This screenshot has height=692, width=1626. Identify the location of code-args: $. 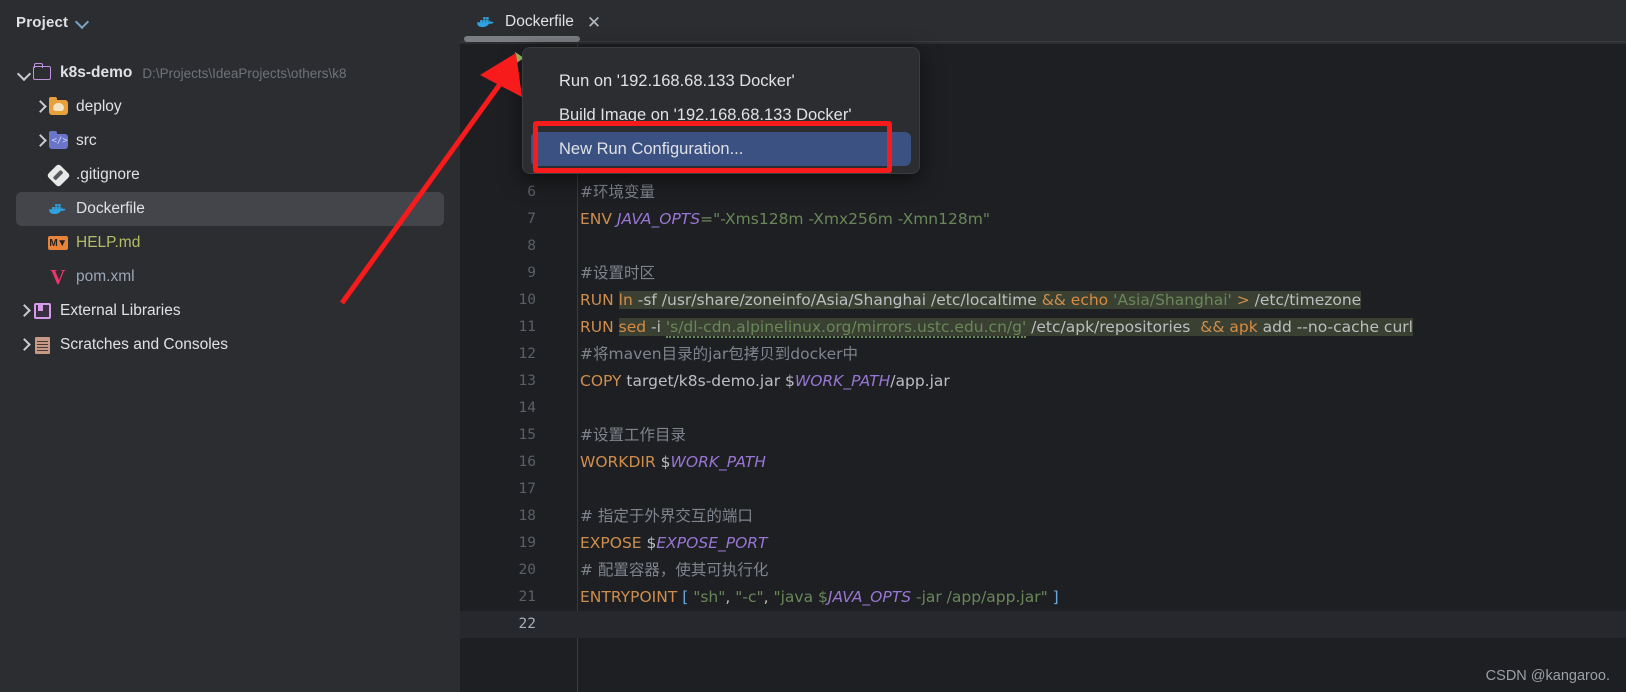
(649, 543).